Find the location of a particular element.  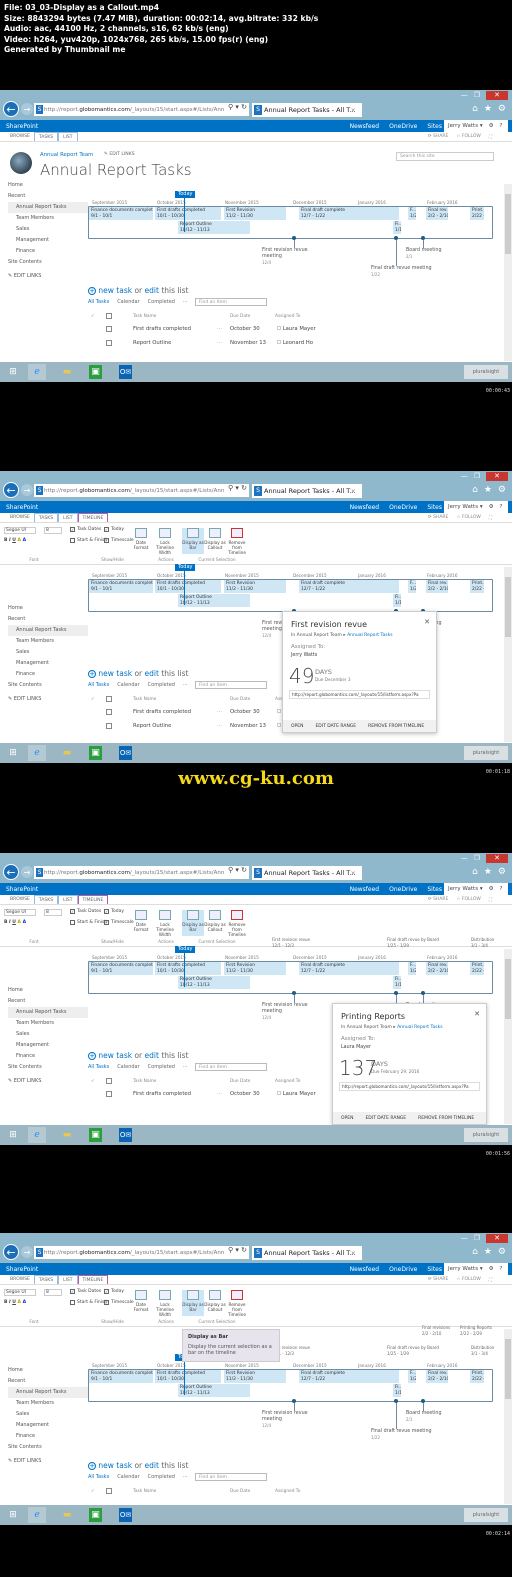

internet-explorer-icon: ℯ is located at coordinates (37, 1135).